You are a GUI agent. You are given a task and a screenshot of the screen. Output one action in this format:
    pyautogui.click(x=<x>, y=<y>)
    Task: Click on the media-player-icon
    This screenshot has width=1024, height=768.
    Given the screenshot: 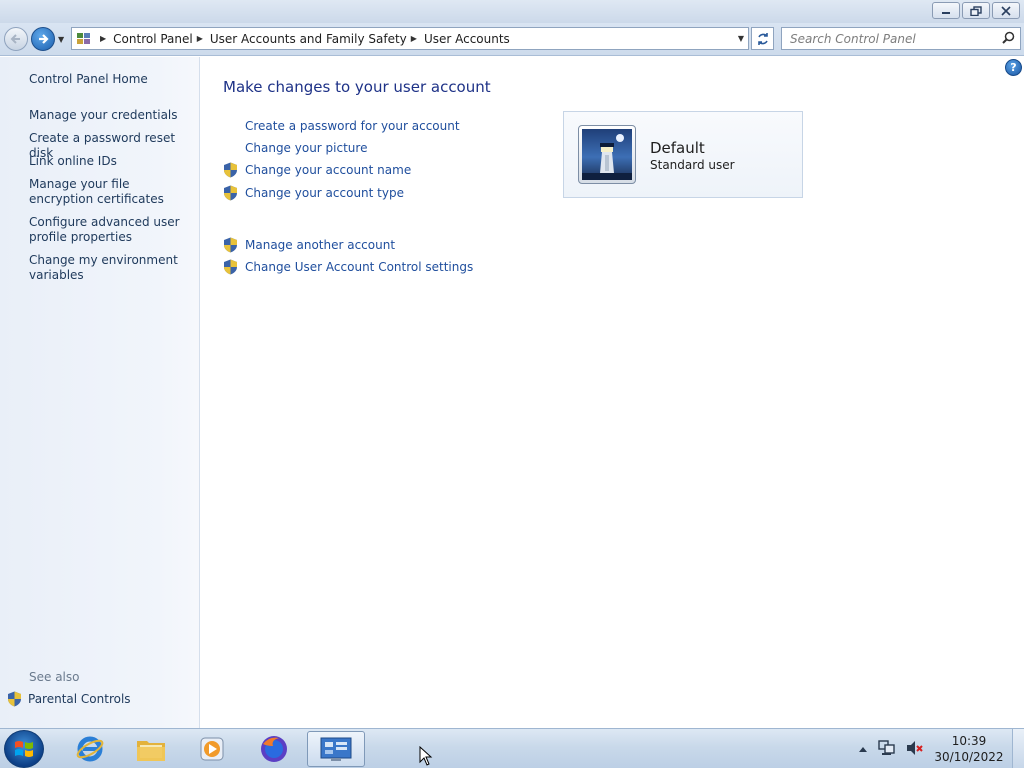 What is the action you would take?
    pyautogui.click(x=212, y=749)
    